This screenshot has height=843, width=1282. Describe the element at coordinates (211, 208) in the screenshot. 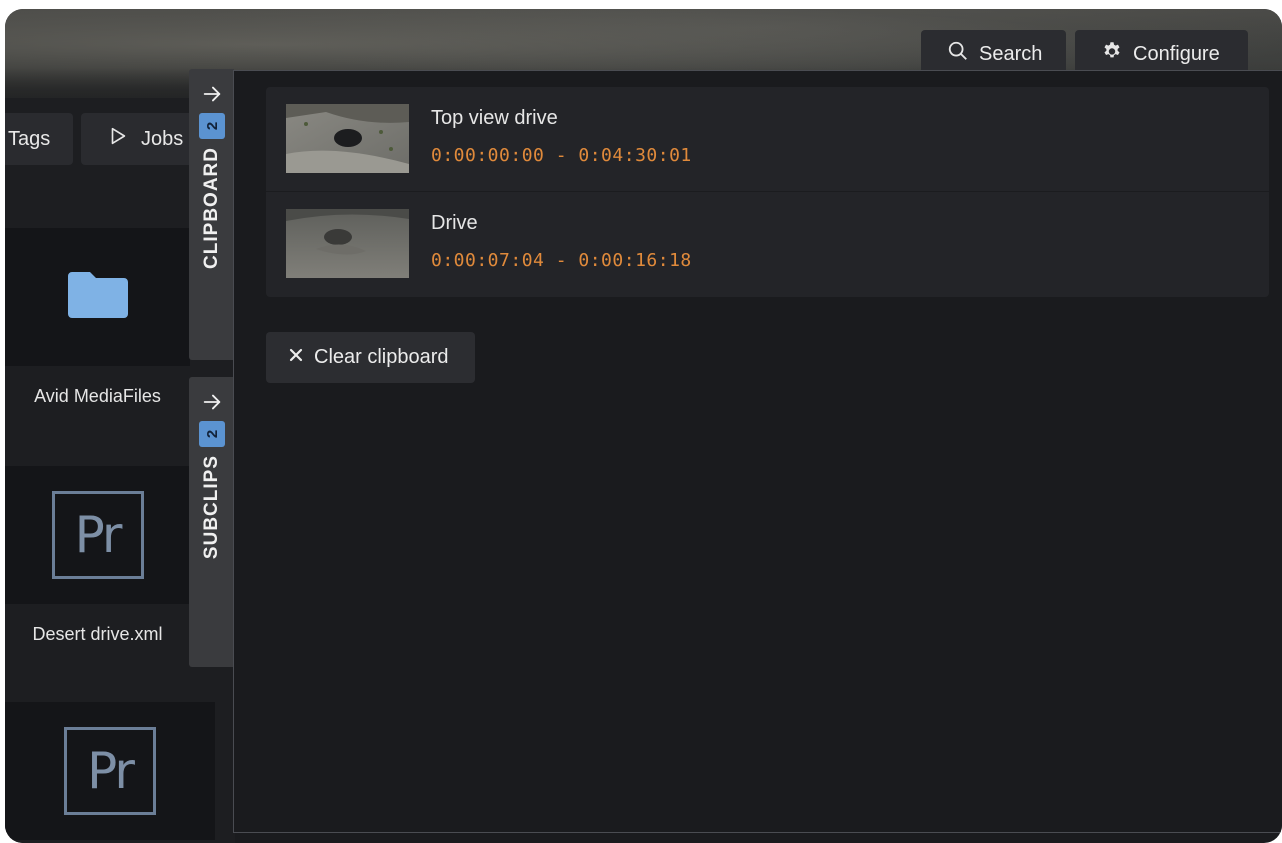

I see `side-tab-clipboard-label: CLIPBOARD` at that location.